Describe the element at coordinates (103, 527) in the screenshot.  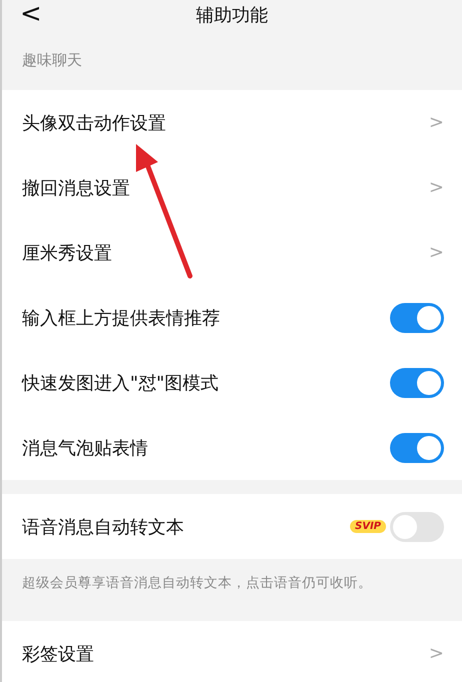
I see `row-label: 语音消息自动转文本` at that location.